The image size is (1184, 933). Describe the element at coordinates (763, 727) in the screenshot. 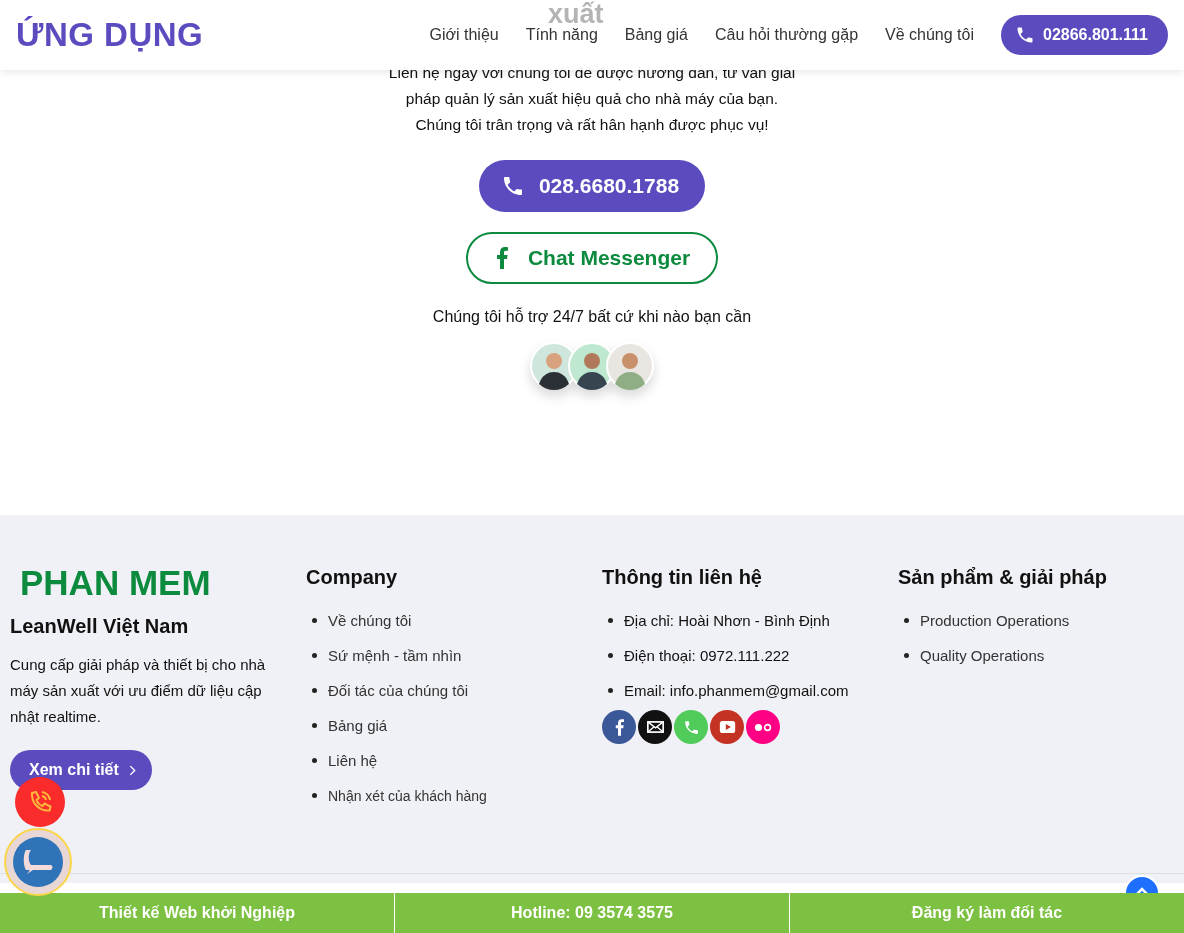

I see `flickr-icon` at that location.